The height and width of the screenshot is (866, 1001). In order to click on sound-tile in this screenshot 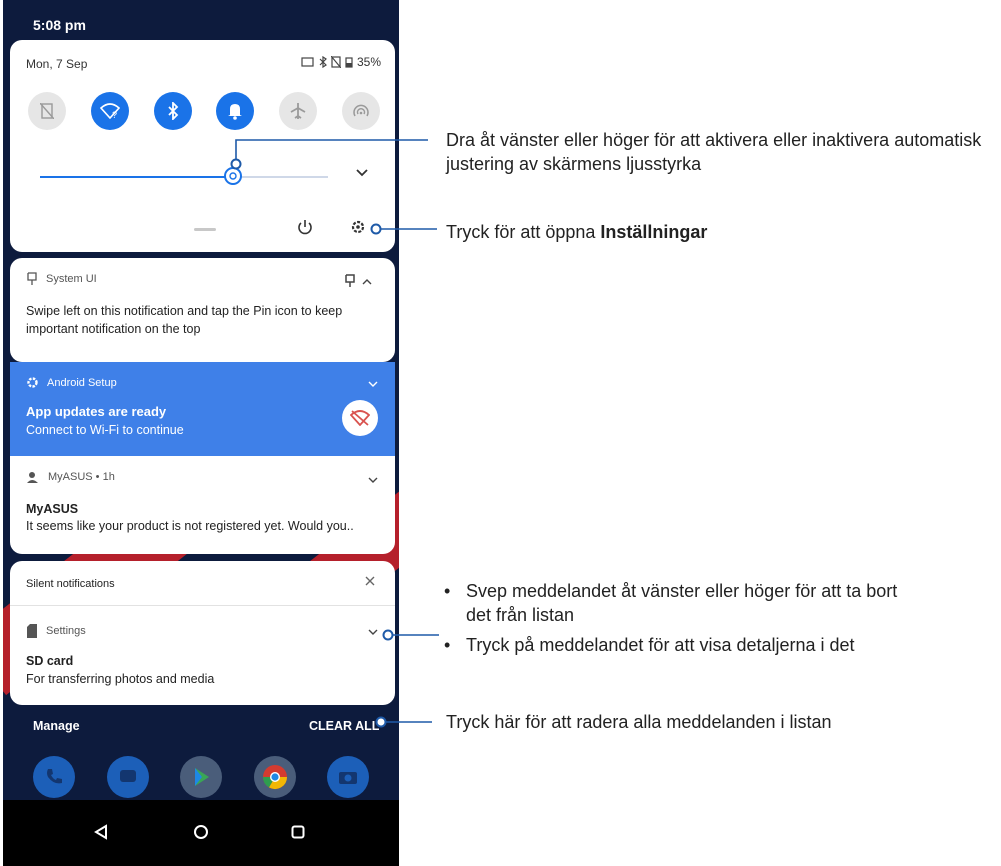, I will do `click(235, 111)`.